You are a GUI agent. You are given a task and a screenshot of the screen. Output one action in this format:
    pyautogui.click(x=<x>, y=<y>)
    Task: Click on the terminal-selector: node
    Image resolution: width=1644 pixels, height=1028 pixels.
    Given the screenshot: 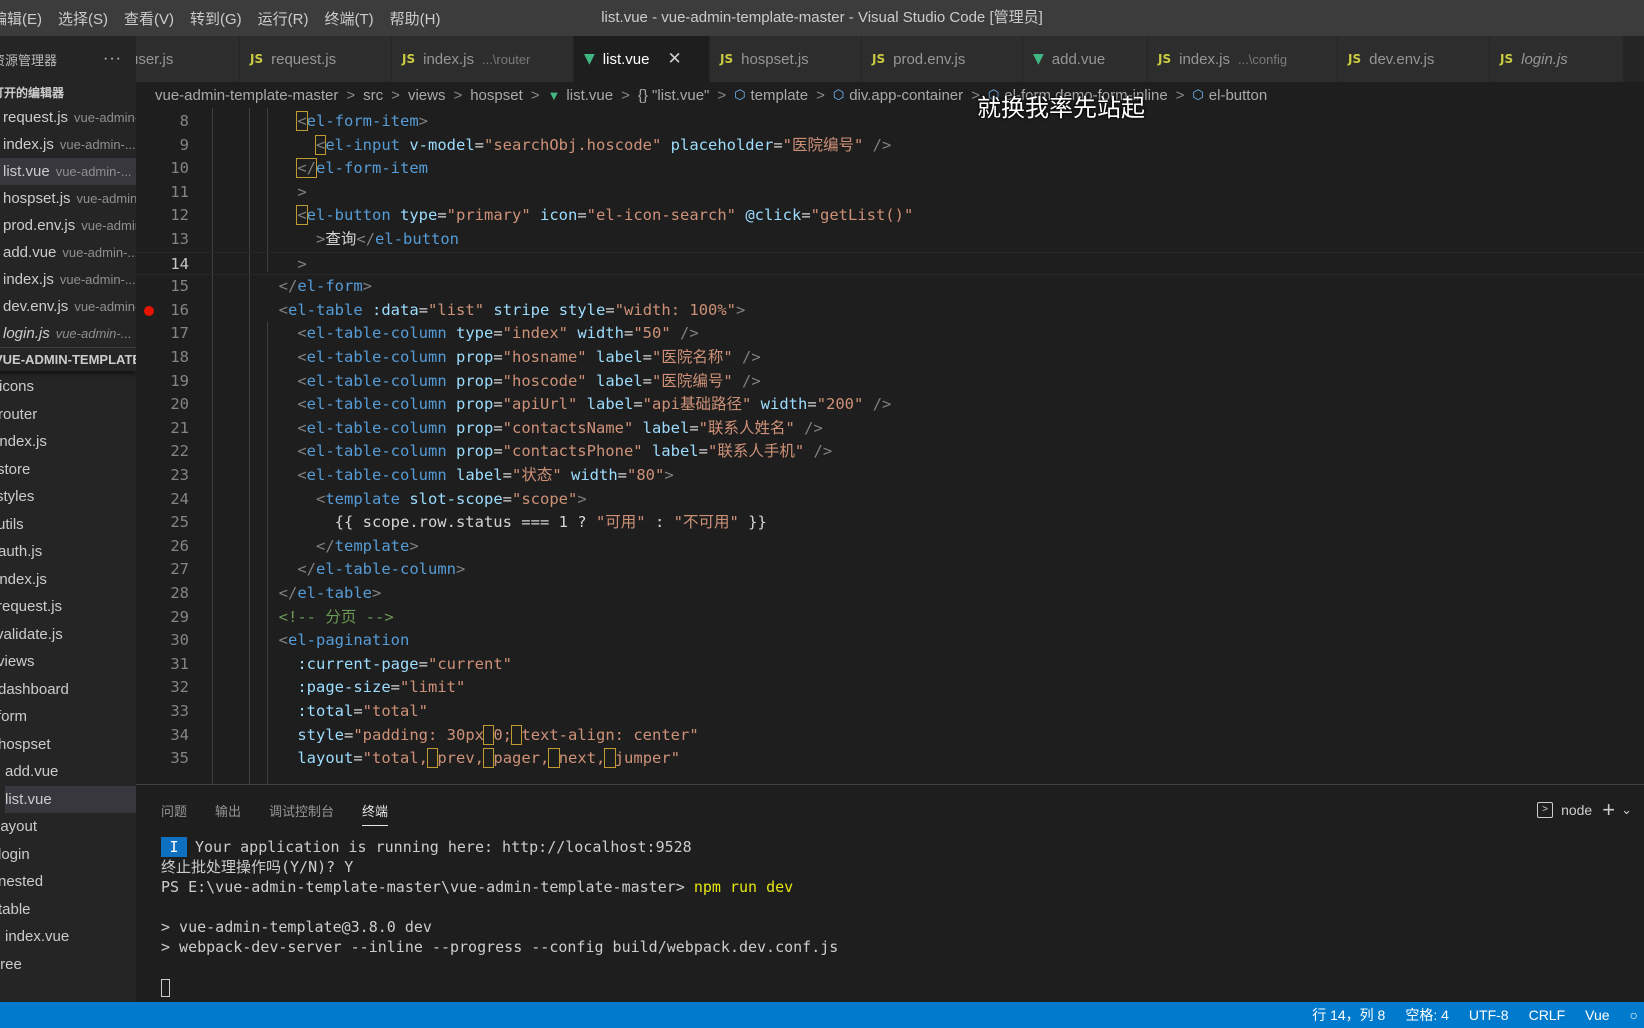 What is the action you would take?
    pyautogui.click(x=1576, y=810)
    